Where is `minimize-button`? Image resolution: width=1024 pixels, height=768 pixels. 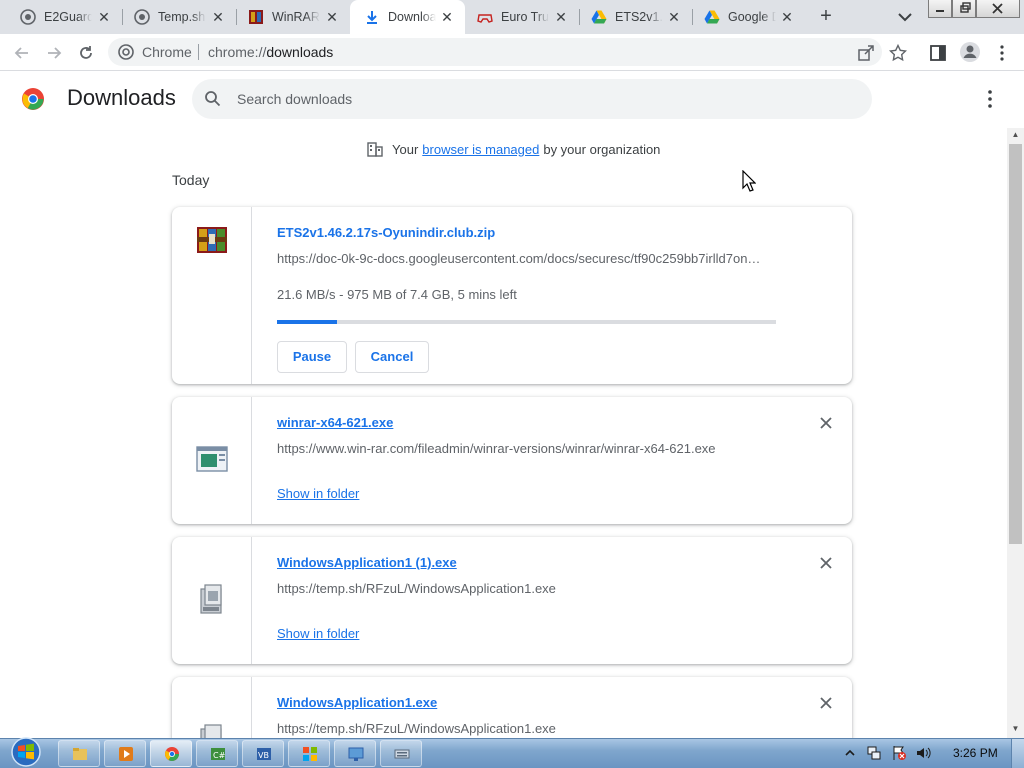 minimize-button is located at coordinates (940, 9).